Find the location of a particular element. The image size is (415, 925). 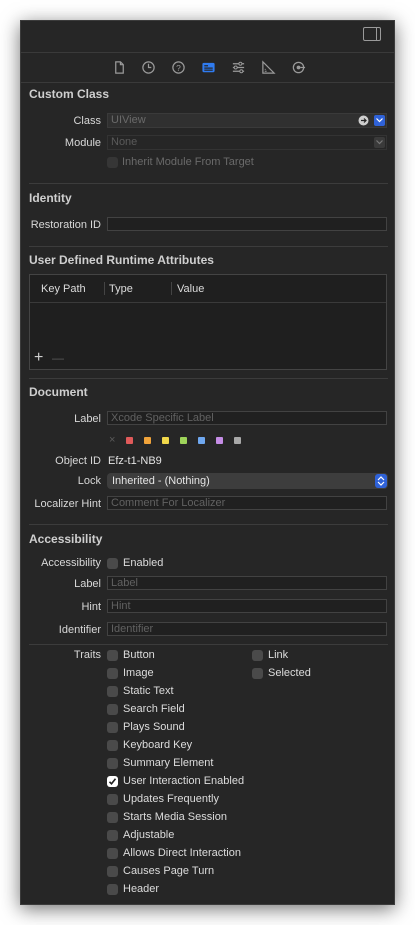

object-id-label: Object ID is located at coordinates (78, 461).